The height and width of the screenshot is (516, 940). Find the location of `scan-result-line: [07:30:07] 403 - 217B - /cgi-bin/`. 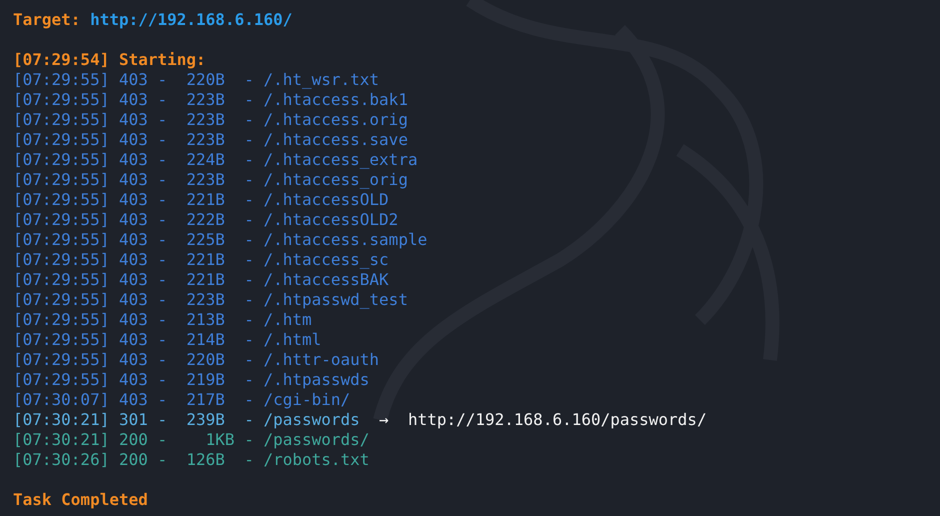

scan-result-line: [07:30:07] 403 - 217B - /cgi-bin/ is located at coordinates (181, 400).